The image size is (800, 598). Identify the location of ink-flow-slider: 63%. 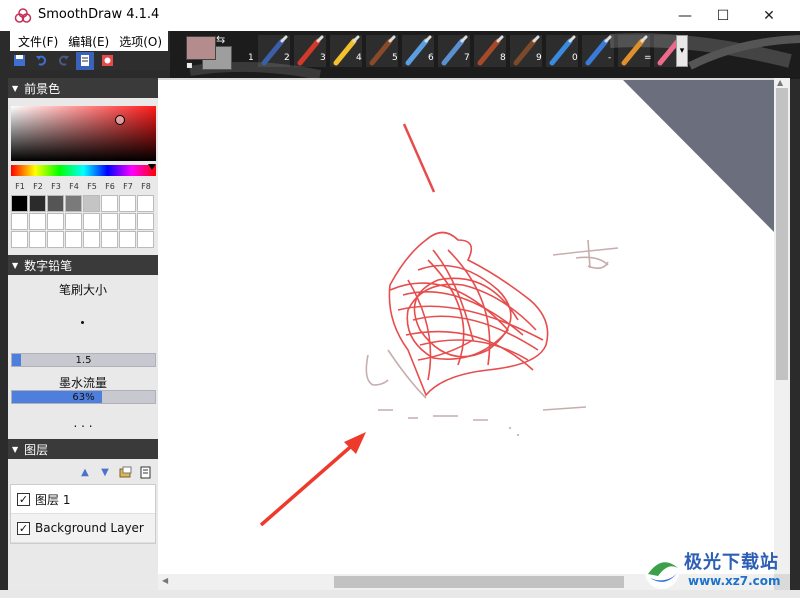
(83, 397).